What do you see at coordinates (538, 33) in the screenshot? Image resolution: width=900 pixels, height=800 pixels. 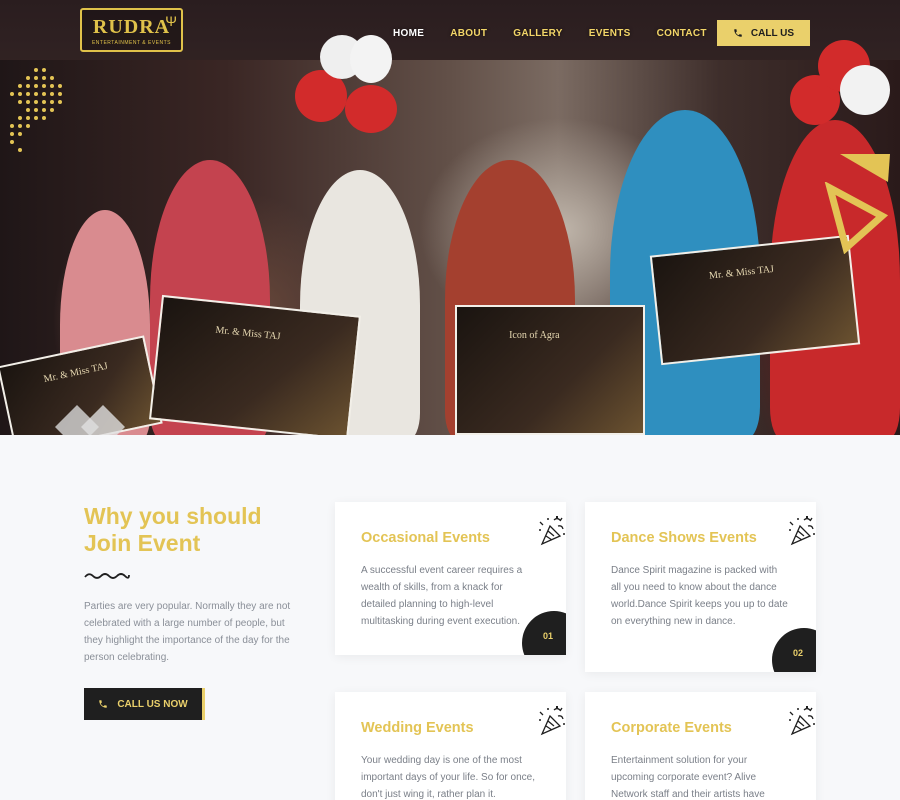 I see `nav-gallery: GALLERY` at bounding box center [538, 33].